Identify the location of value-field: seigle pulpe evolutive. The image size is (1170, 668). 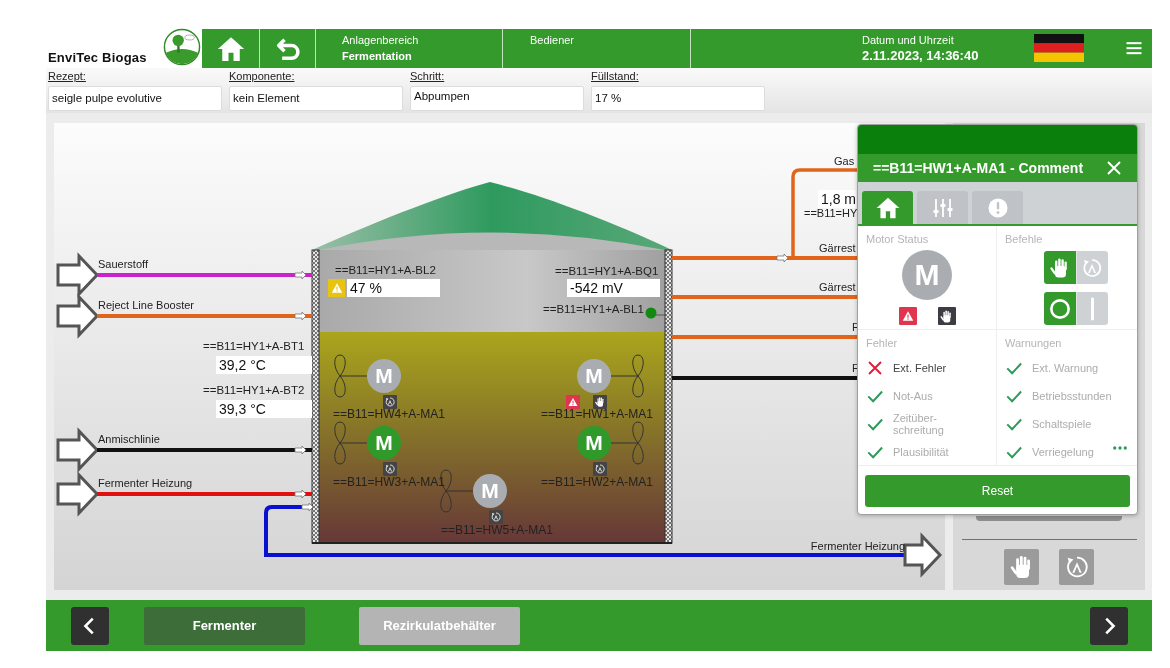
(135, 98).